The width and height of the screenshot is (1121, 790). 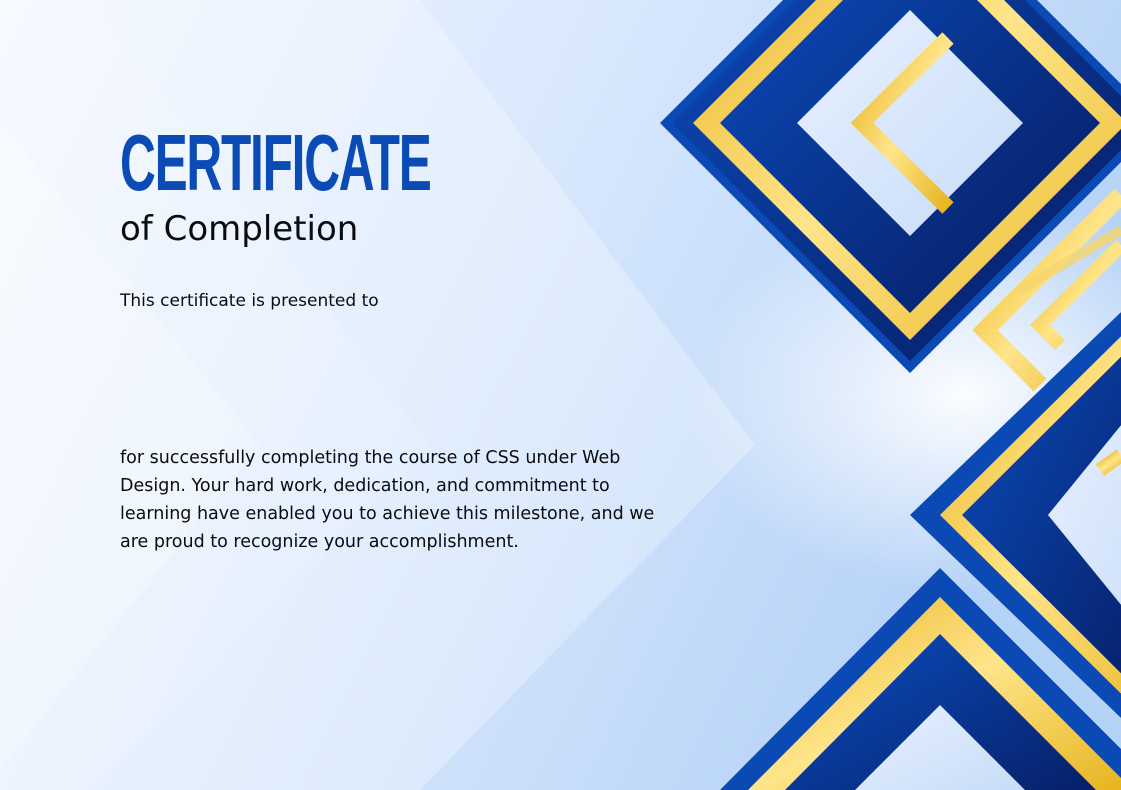 What do you see at coordinates (276, 162) in the screenshot?
I see `certificate-title: CERTIFICATE` at bounding box center [276, 162].